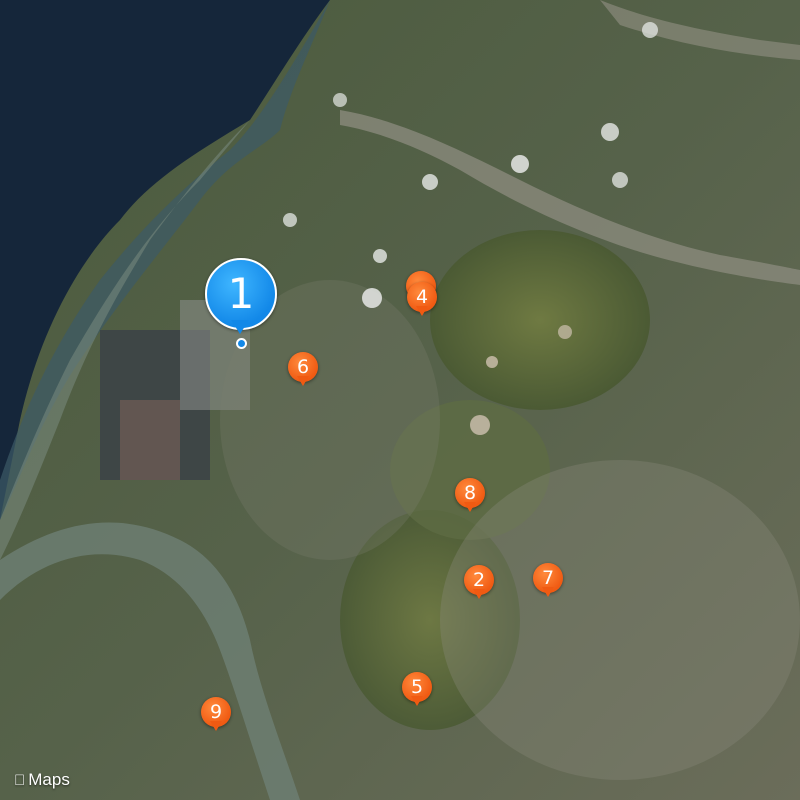  I want to click on map-pin-7: 7, so click(548, 582).